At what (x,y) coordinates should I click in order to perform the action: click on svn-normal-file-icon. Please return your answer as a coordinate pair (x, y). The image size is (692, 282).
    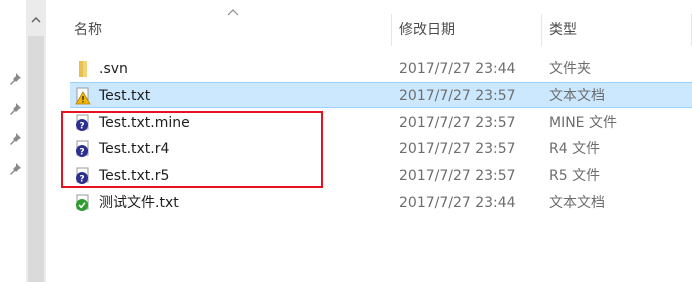
    Looking at the image, I should click on (82, 202).